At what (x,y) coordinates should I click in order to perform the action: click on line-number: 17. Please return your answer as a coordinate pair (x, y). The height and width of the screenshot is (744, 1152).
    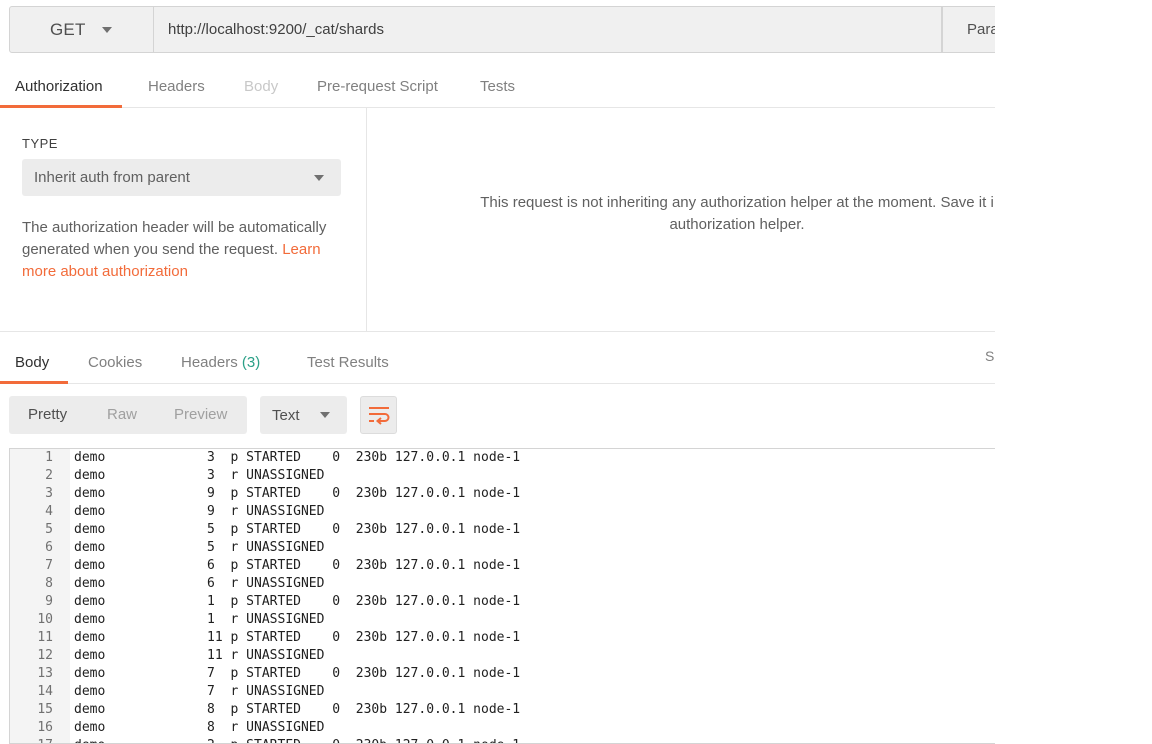
    Looking at the image, I should click on (31, 740).